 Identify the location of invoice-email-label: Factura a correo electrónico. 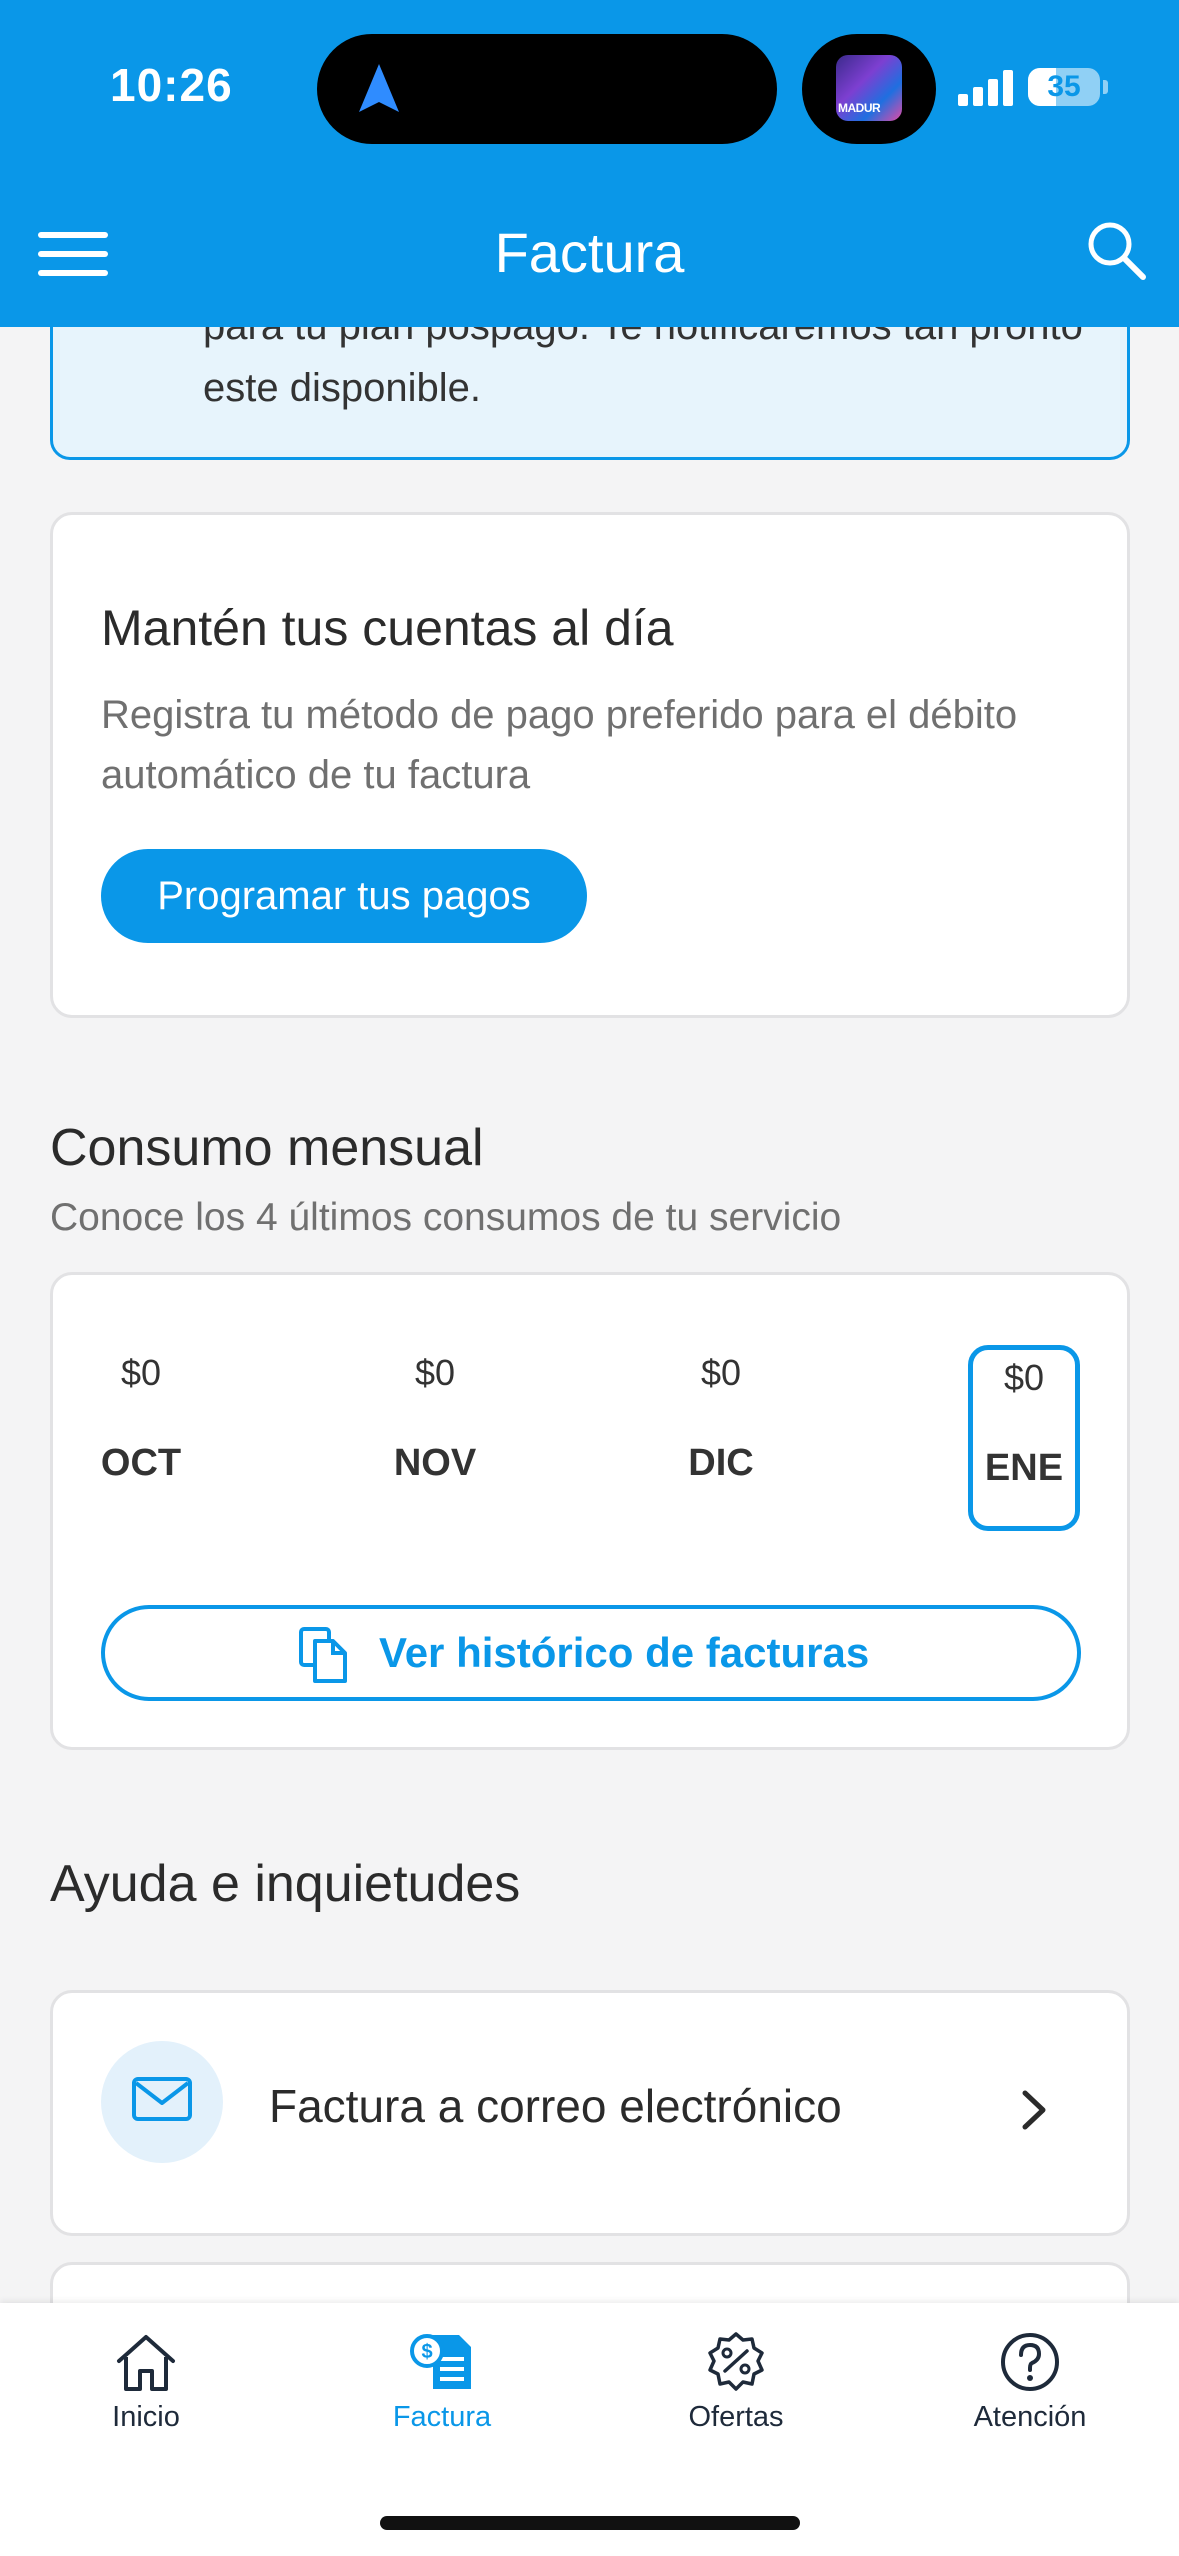
(555, 2106).